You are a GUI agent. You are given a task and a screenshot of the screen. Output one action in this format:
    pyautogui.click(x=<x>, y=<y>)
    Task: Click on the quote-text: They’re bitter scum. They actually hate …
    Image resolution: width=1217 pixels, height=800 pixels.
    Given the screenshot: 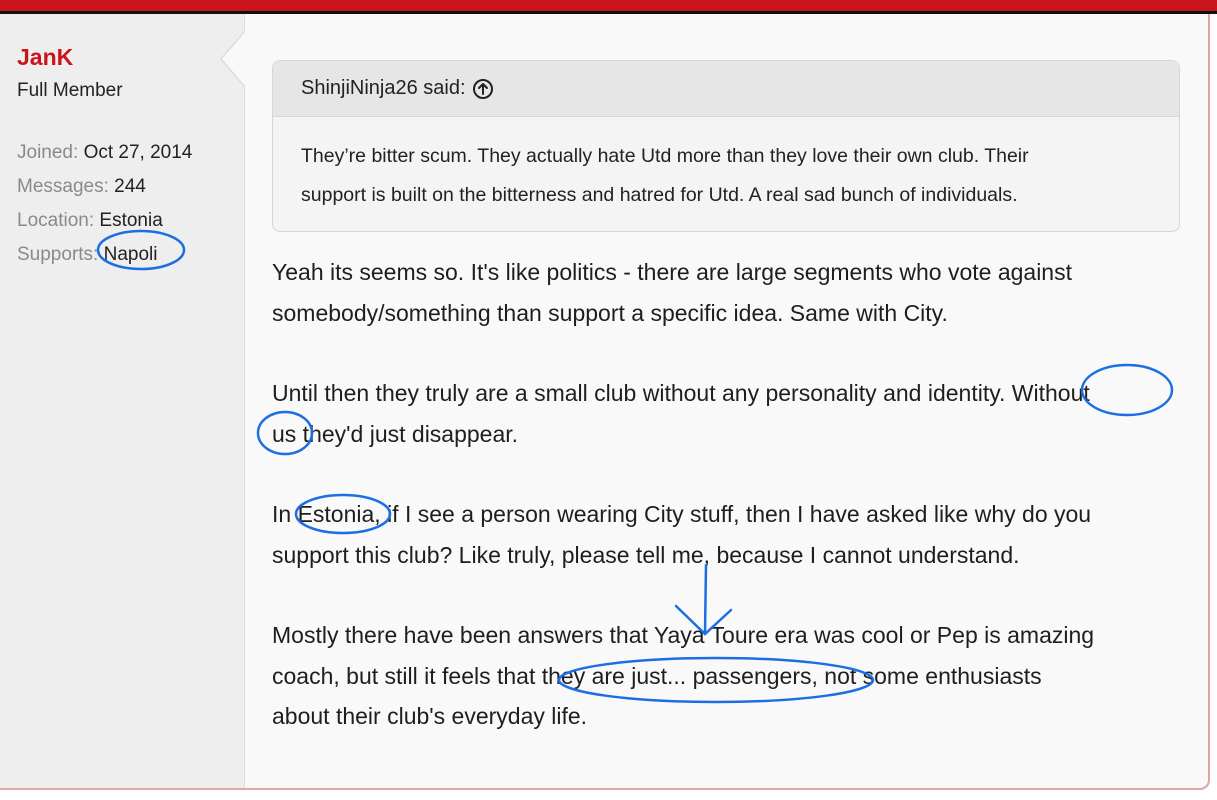 What is the action you would take?
    pyautogui.click(x=726, y=166)
    